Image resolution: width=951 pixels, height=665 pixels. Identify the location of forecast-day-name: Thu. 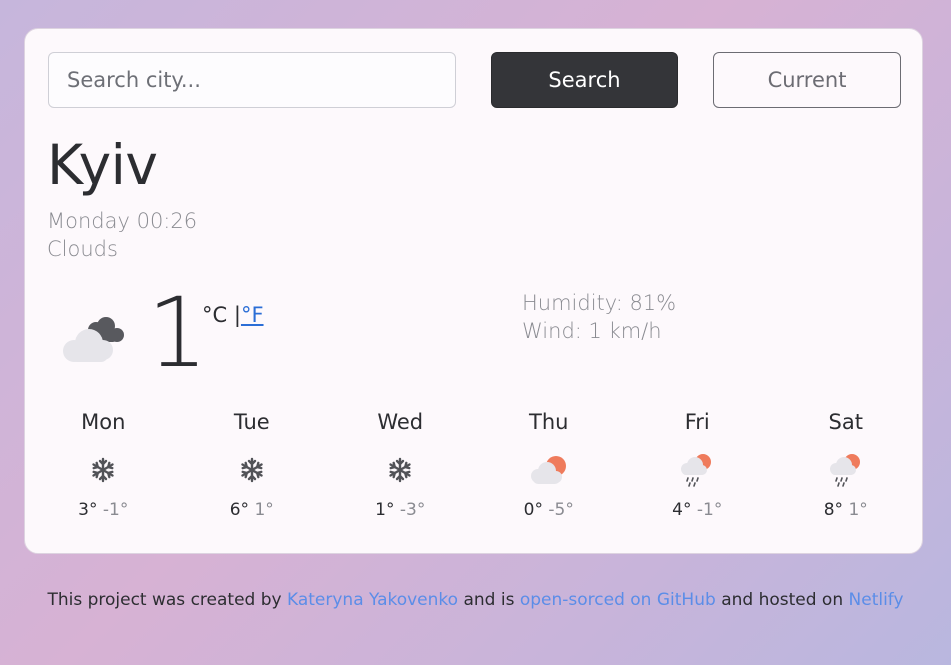
(549, 422).